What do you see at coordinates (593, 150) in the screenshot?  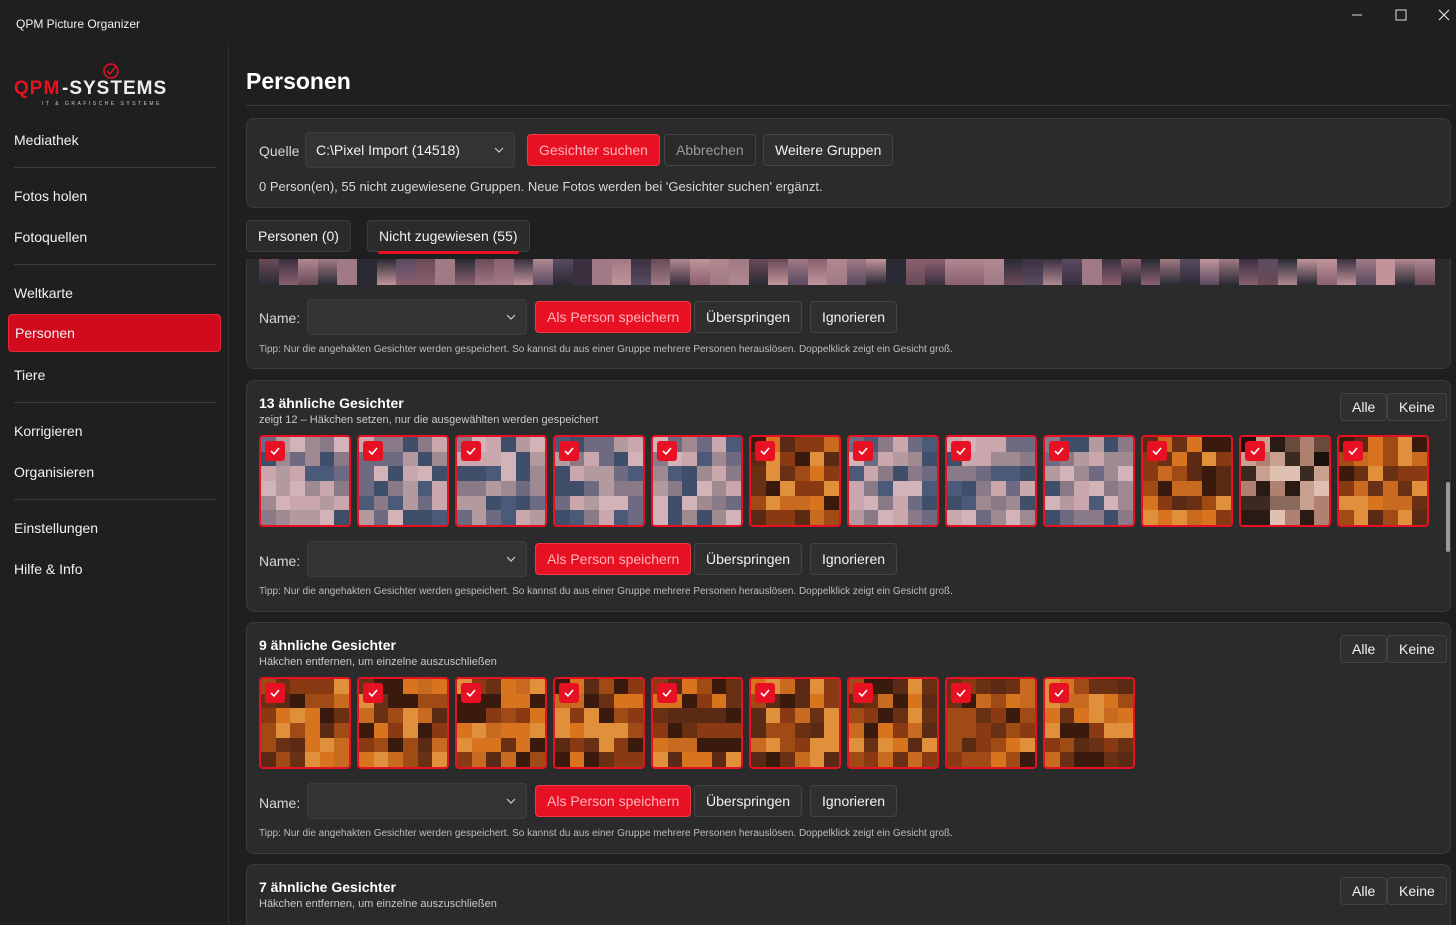 I see `search-faces-button: Gesichter suchen` at bounding box center [593, 150].